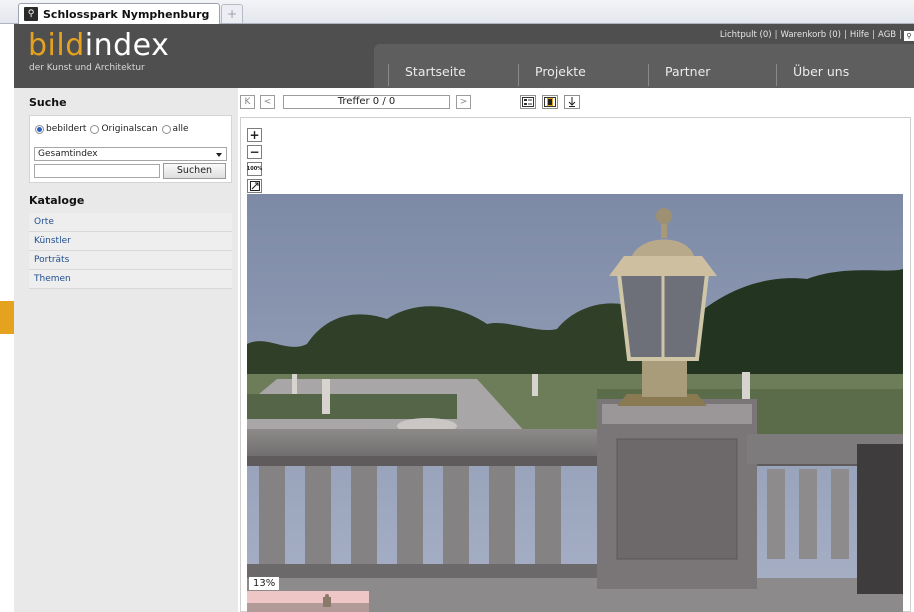 This screenshot has height=612, width=914. Describe the element at coordinates (126, 14) in the screenshot. I see `browser-tab-title: Schlosspark Nymphenburg` at that location.